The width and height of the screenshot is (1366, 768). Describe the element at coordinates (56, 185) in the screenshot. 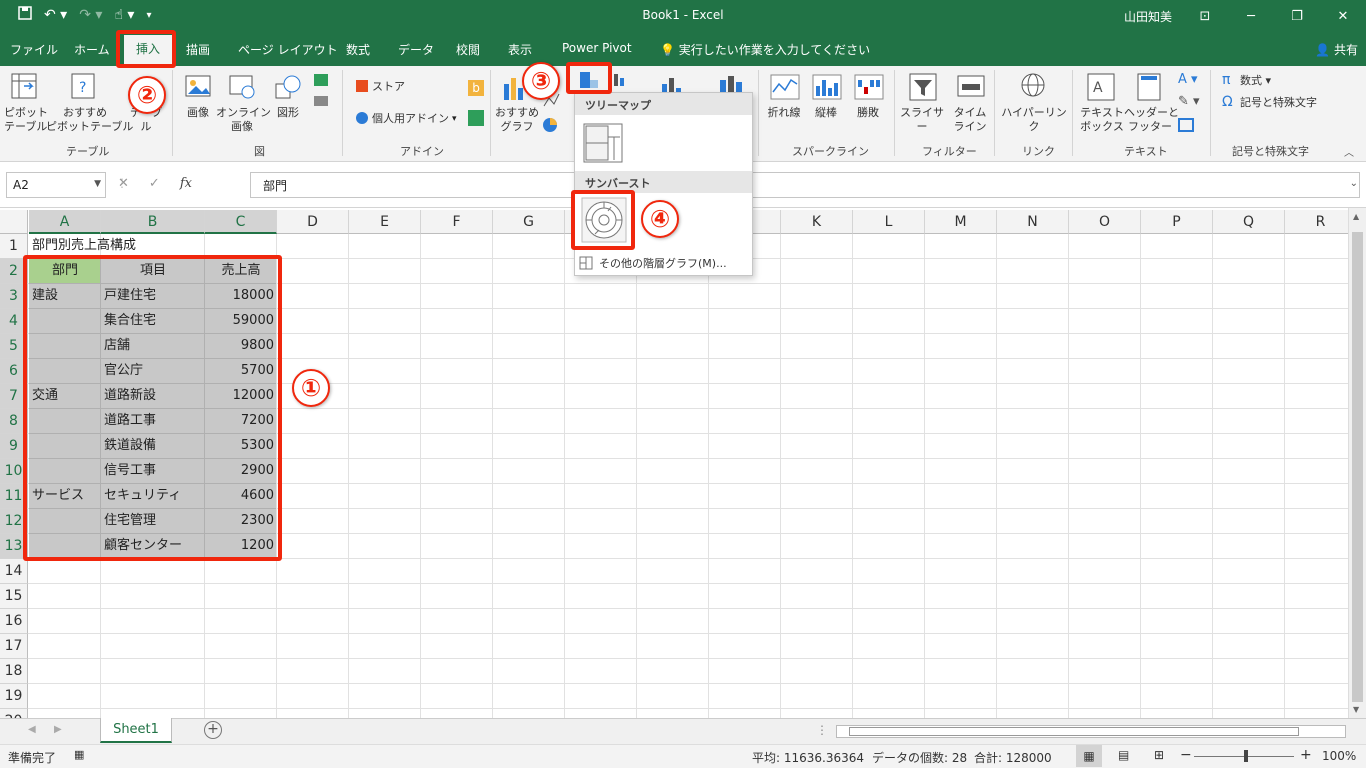

I see `name-box: A2 ▼` at that location.